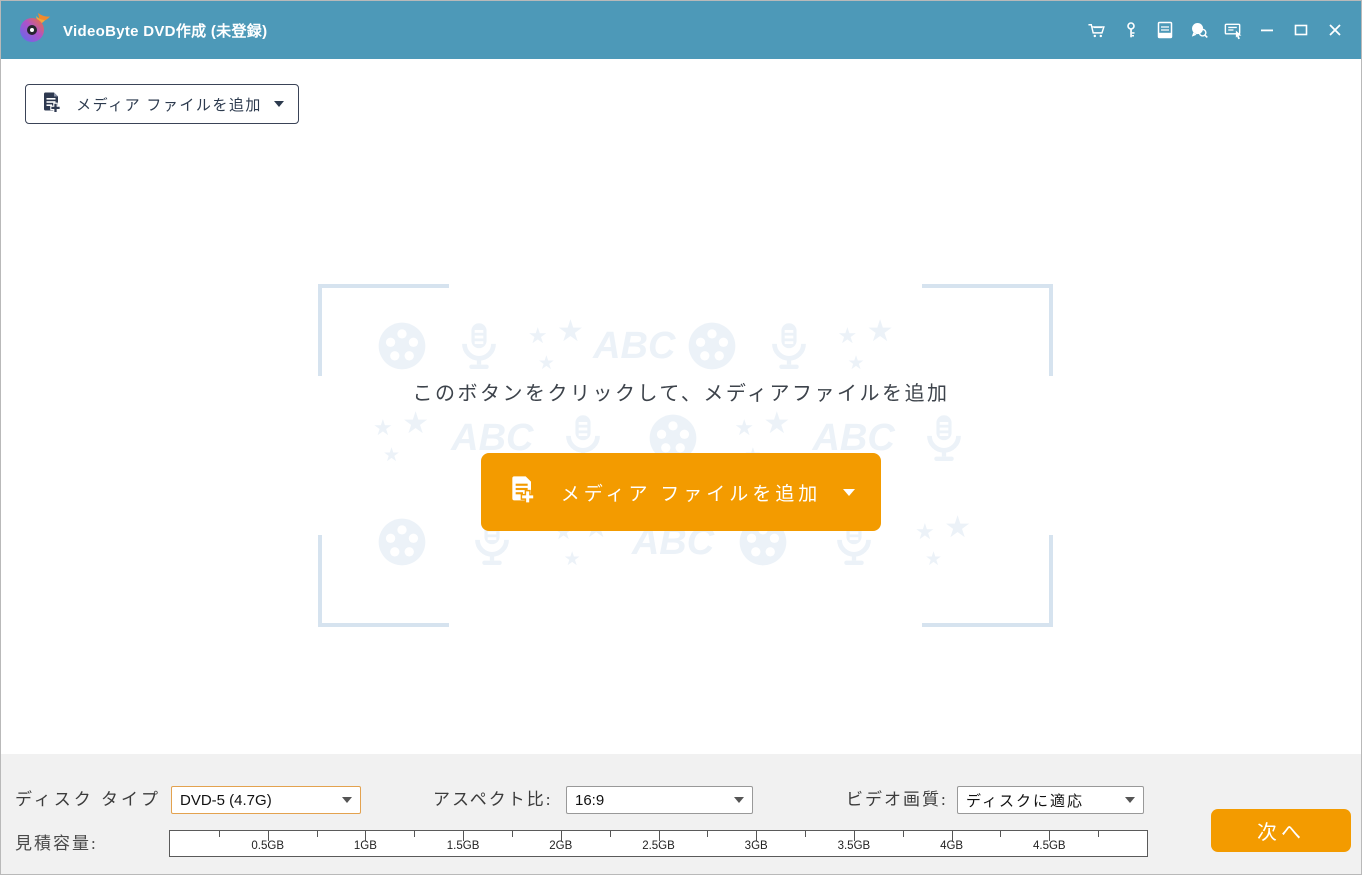  Describe the element at coordinates (383, 581) in the screenshot. I see `corner-bracket-bottom-left` at that location.